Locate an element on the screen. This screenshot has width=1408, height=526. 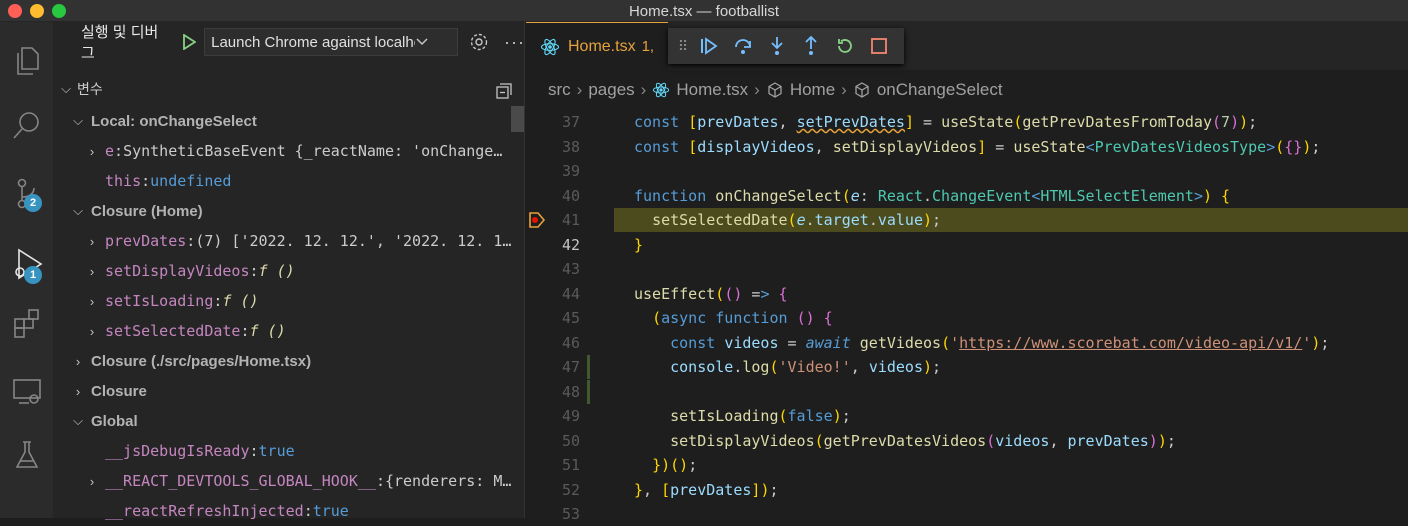
variable-name: __REACT_DEVTOOLS_GLOBAL_HOOK__ is located at coordinates (240, 481).